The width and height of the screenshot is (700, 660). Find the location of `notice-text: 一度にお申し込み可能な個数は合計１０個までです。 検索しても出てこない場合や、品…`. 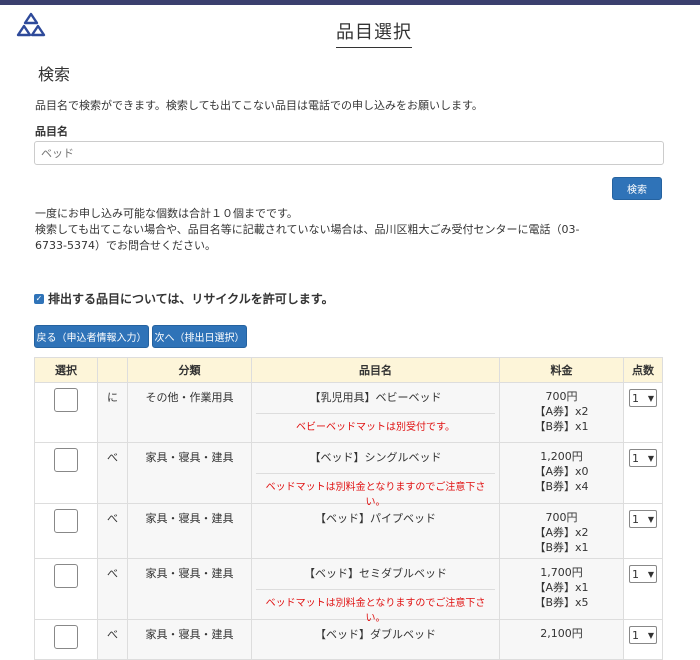

notice-text: 一度にお申し込み可能な個数は合計１０個までです。 検索しても出てこない場合や、品… is located at coordinates (335, 230).